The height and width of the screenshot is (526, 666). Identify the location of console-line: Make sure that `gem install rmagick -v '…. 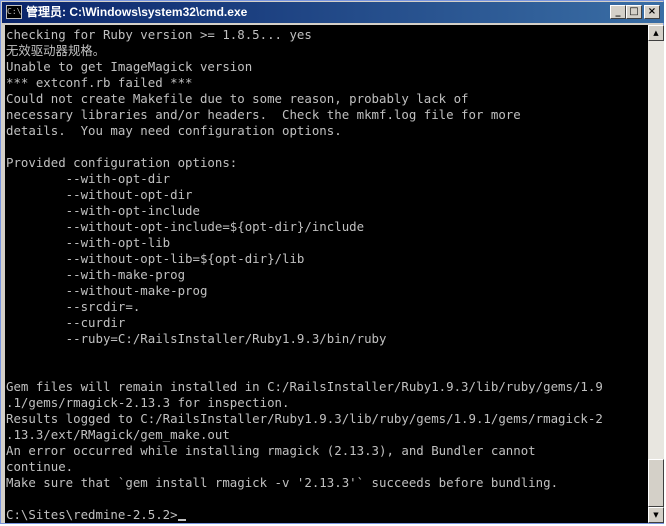
(282, 482).